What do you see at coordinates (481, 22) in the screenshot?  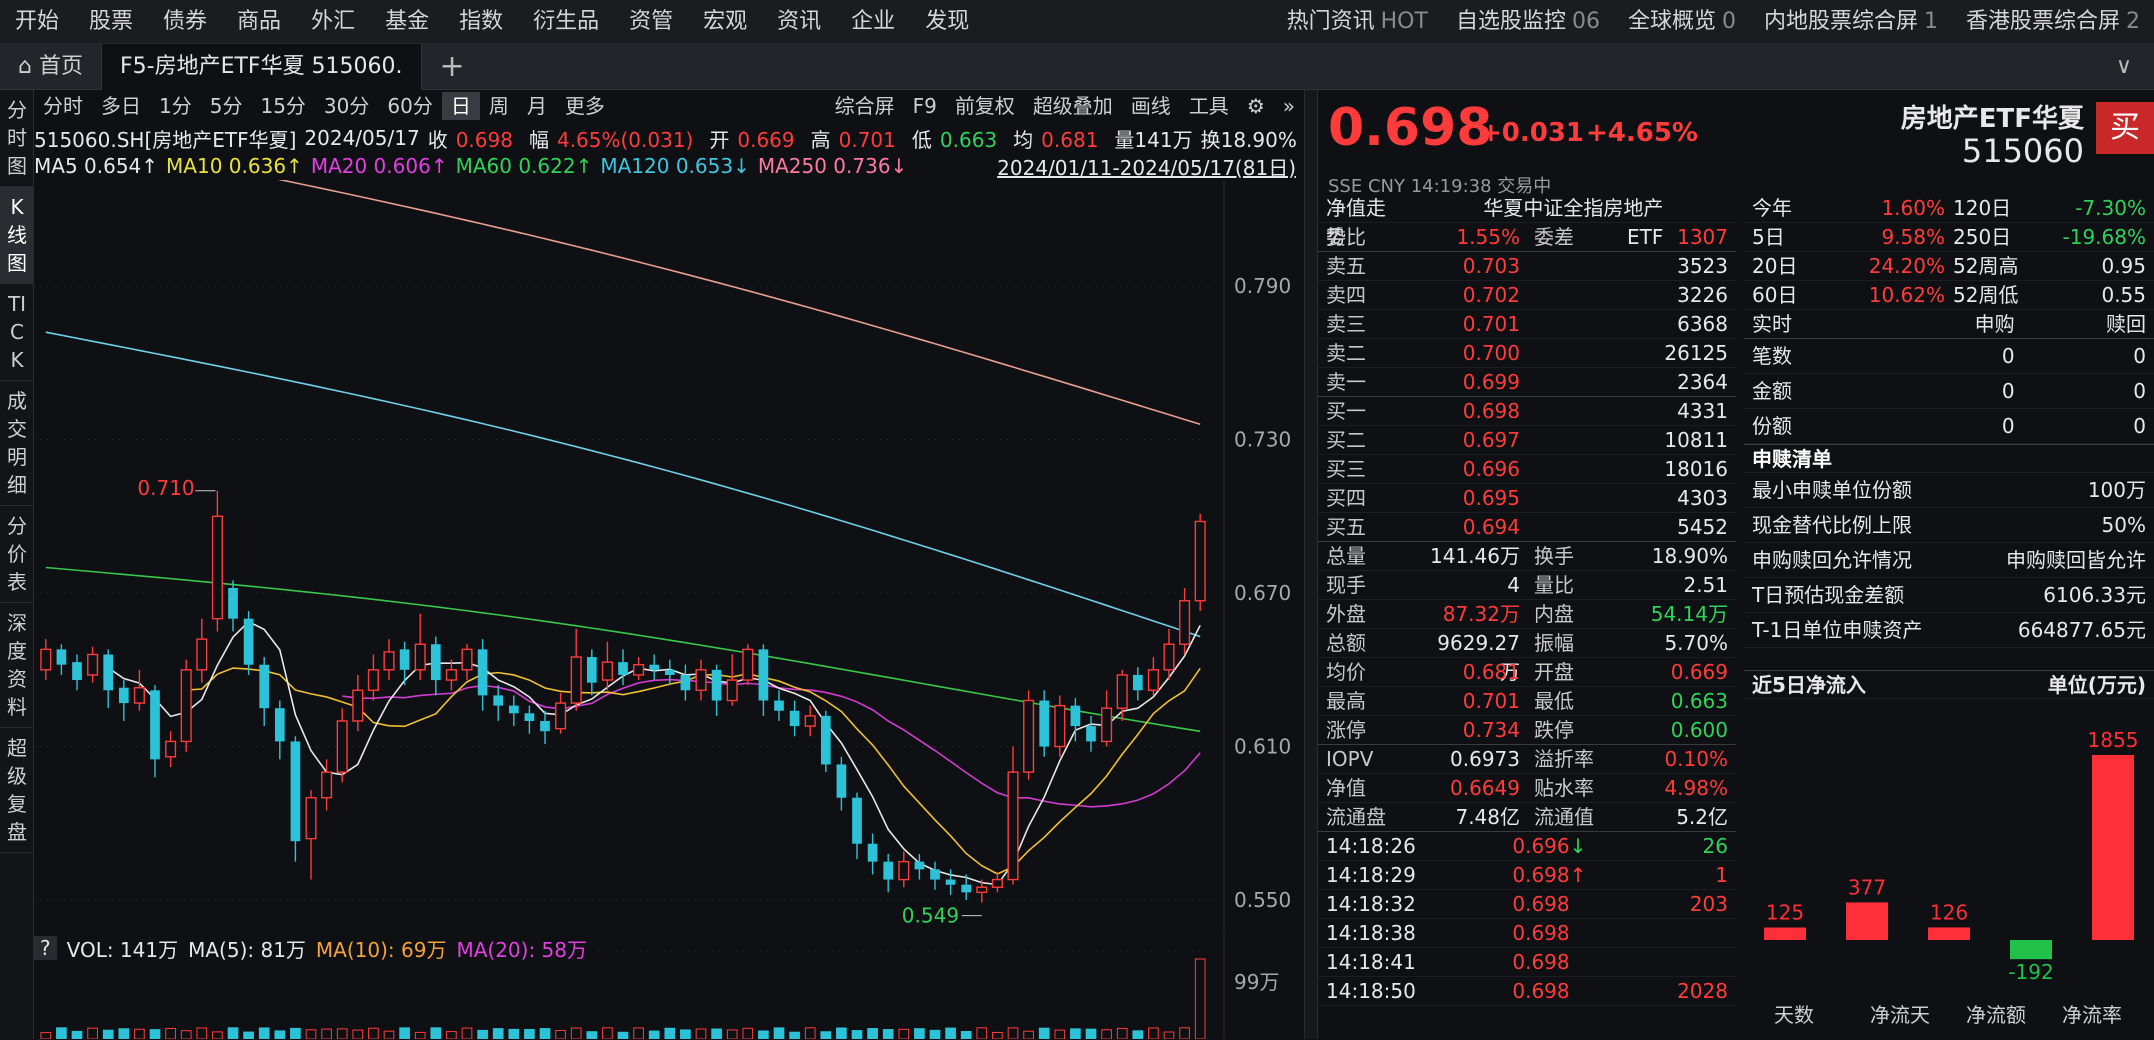 I see `nav-item-6: 指数` at bounding box center [481, 22].